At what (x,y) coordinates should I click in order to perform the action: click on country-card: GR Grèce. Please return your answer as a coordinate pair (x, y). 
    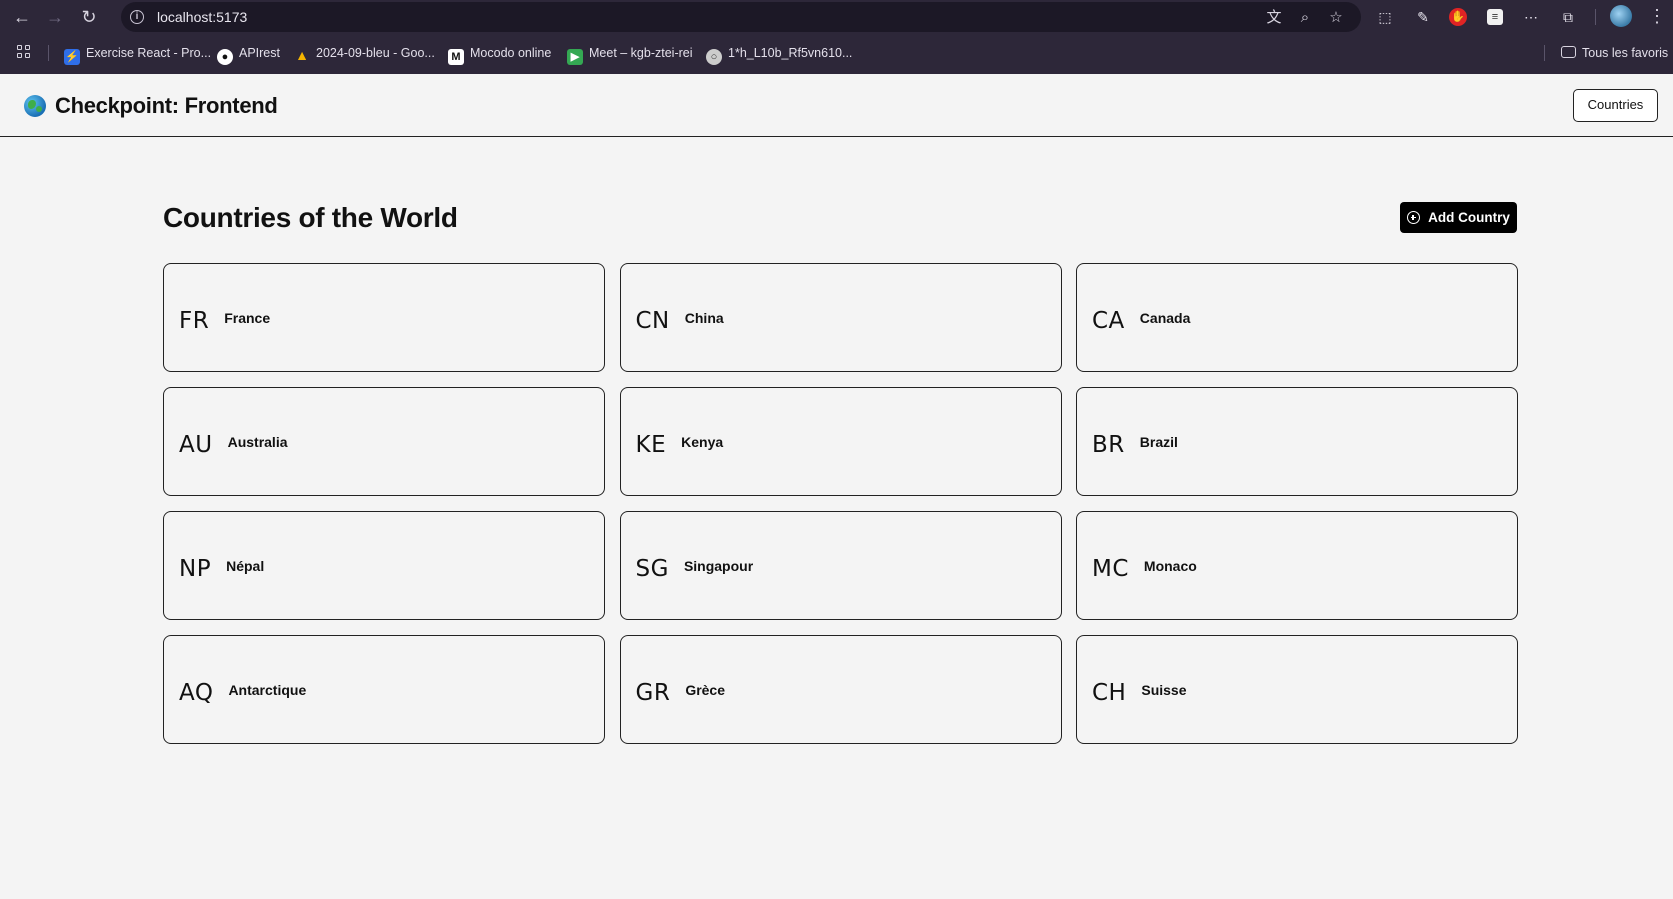
    Looking at the image, I should click on (840, 689).